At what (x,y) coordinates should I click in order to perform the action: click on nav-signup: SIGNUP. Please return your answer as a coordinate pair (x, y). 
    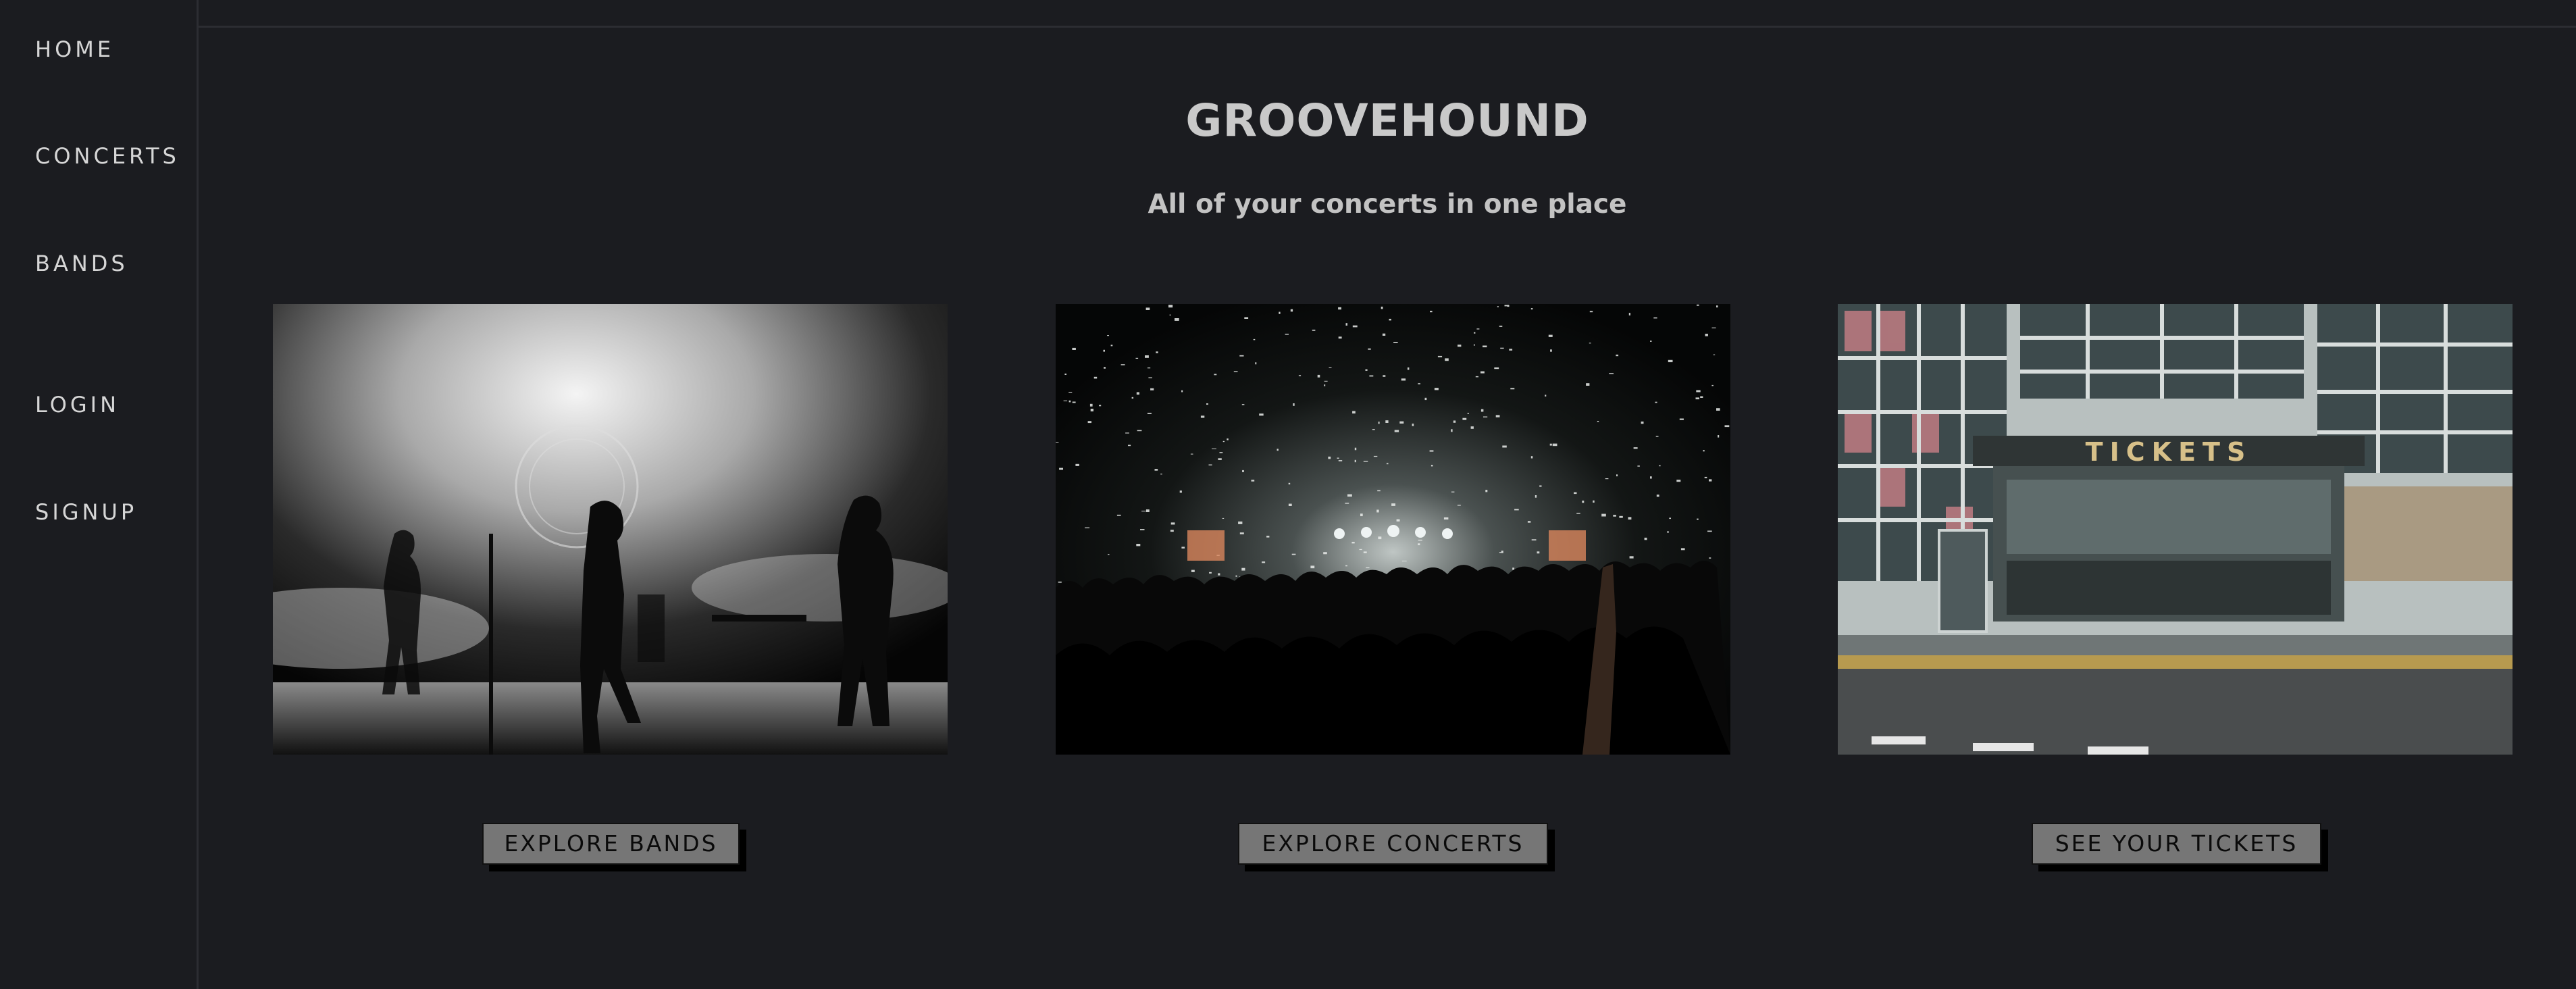
    Looking at the image, I should click on (86, 512).